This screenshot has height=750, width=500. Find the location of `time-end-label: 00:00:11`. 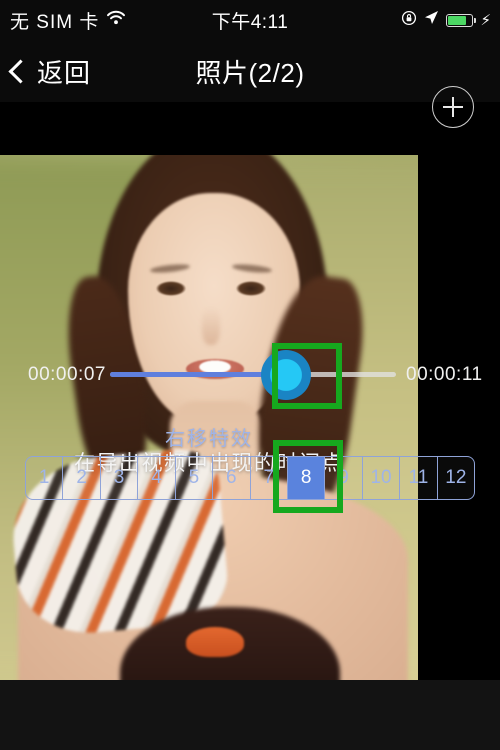

time-end-label: 00:00:11 is located at coordinates (444, 374).